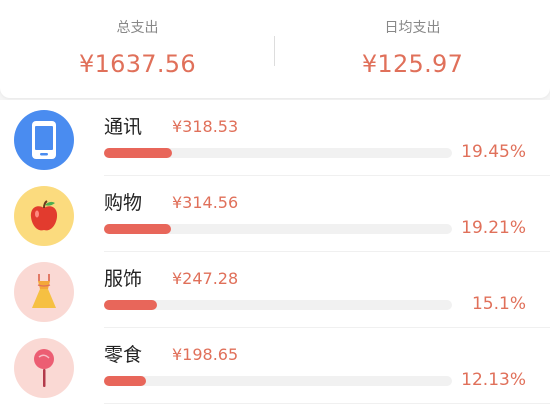 Image resolution: width=550 pixels, height=412 pixels. I want to click on apple-icon, so click(44, 215).